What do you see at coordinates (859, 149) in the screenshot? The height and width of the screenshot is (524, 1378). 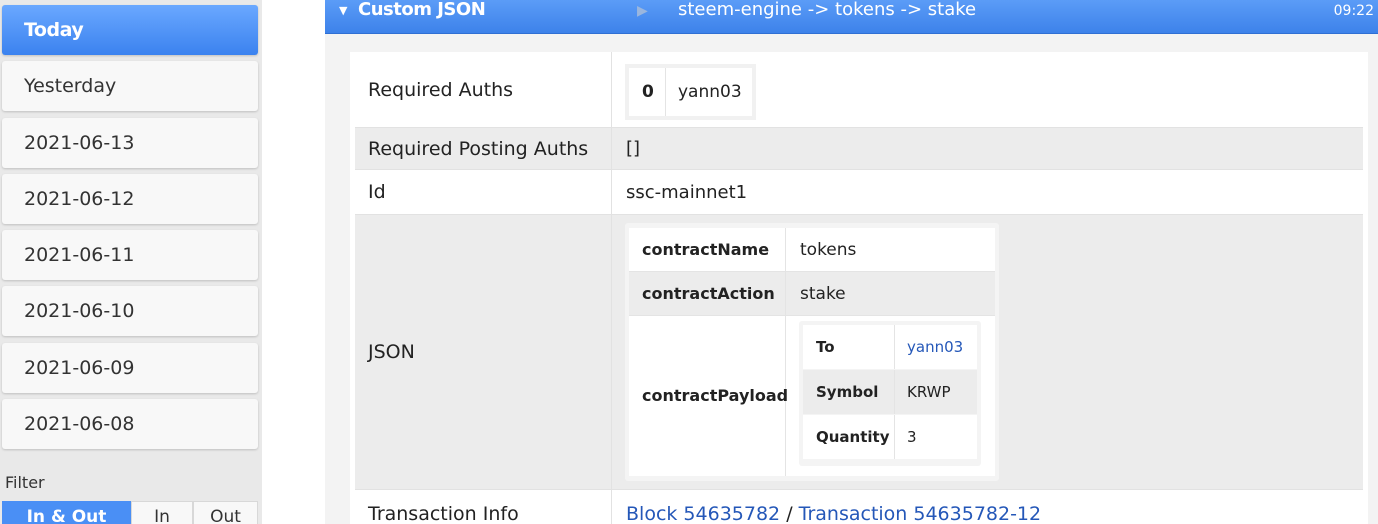 I see `row-required-posting-auths: Required Posting Auths []` at bounding box center [859, 149].